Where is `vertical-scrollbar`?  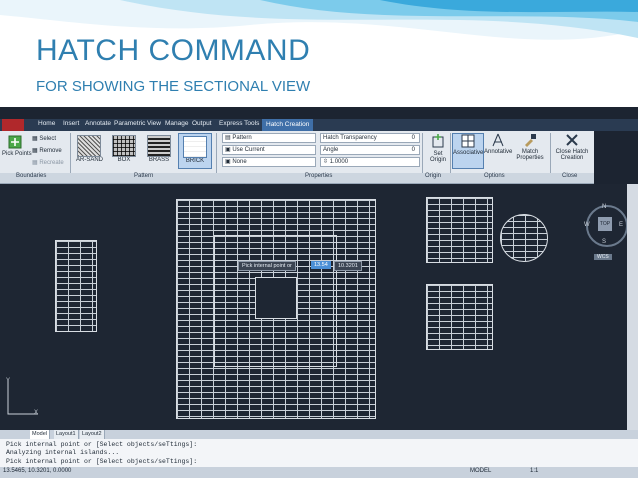 vertical-scrollbar is located at coordinates (632, 307).